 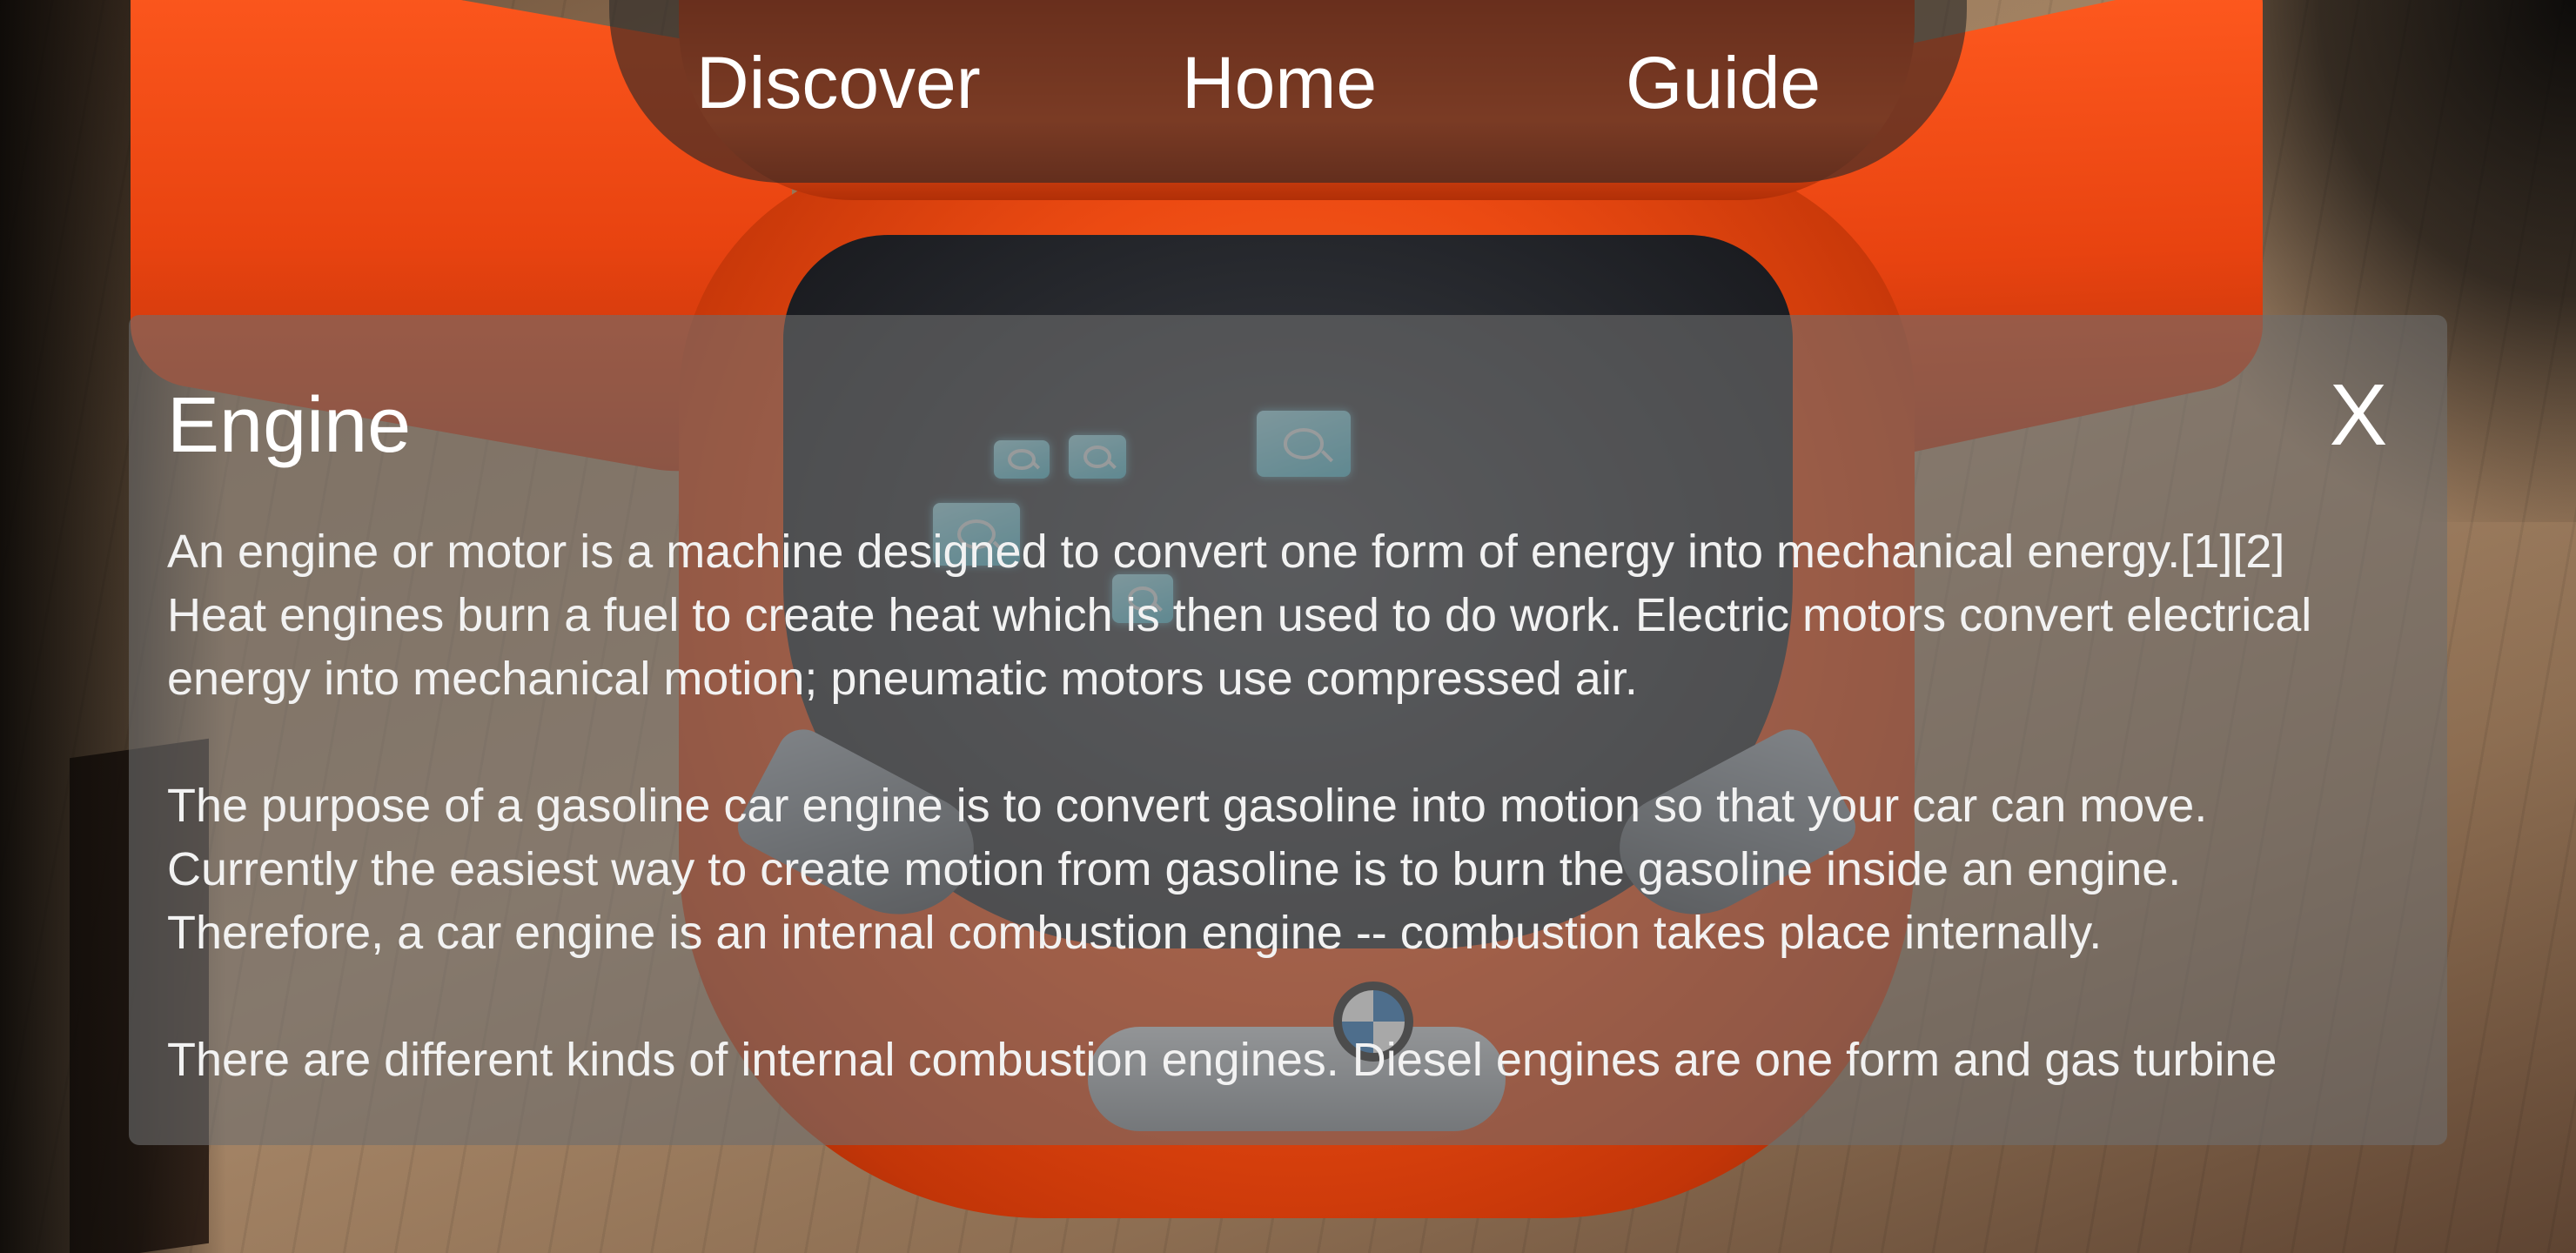 What do you see at coordinates (2358, 415) in the screenshot?
I see `close-button: X` at bounding box center [2358, 415].